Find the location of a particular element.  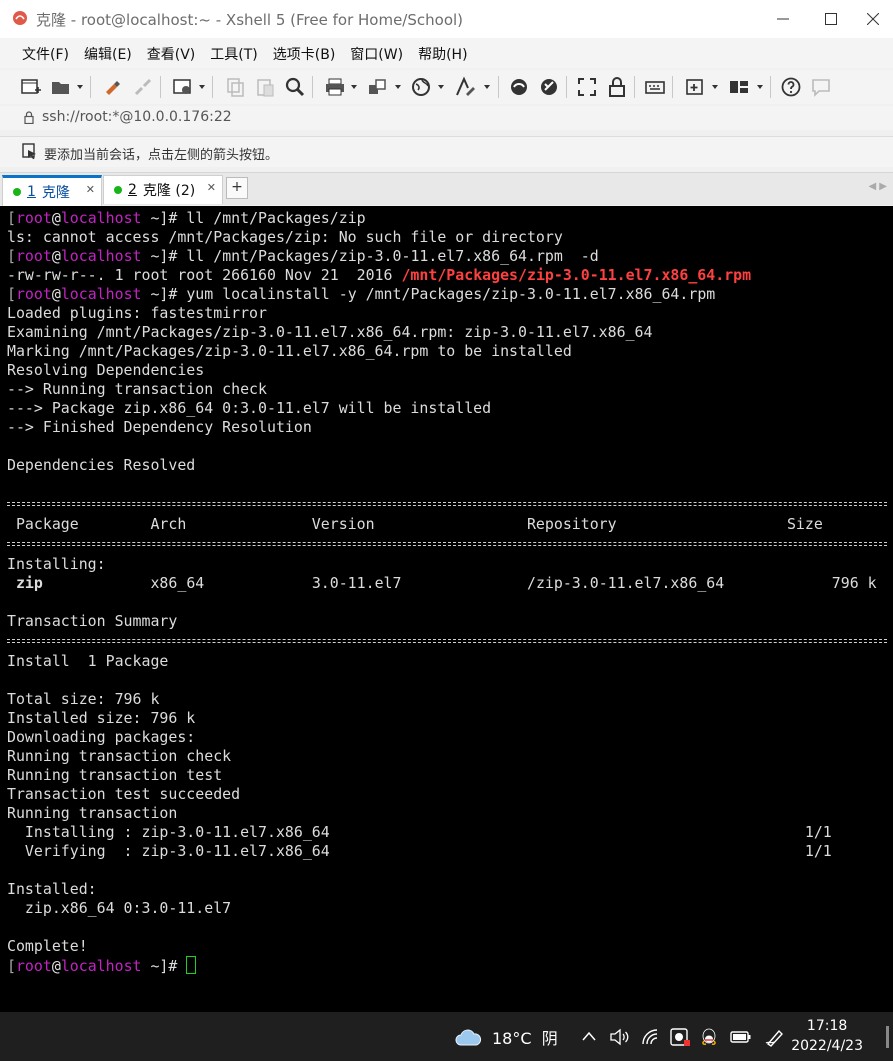

terminal-line: Installed size: 796 k is located at coordinates (101, 718).